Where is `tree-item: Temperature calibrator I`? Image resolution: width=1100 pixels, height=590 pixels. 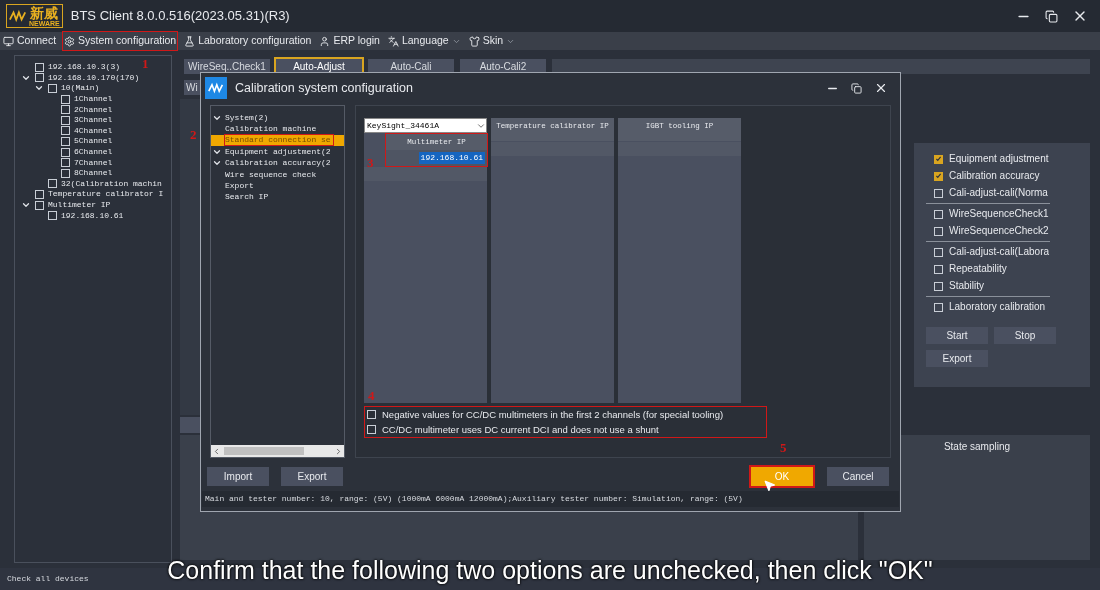 tree-item: Temperature calibrator I is located at coordinates (106, 194).